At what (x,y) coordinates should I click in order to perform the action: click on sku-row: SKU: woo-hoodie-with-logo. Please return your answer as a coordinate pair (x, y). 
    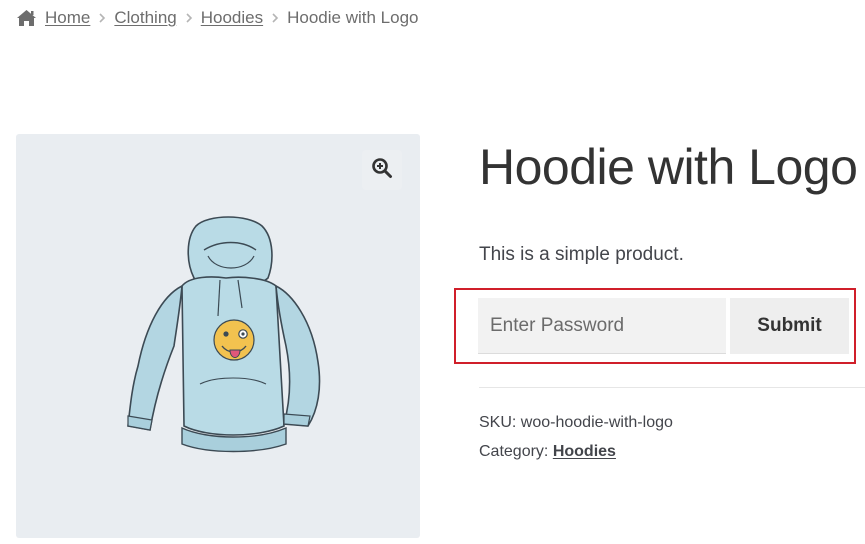
    Looking at the image, I should click on (576, 422).